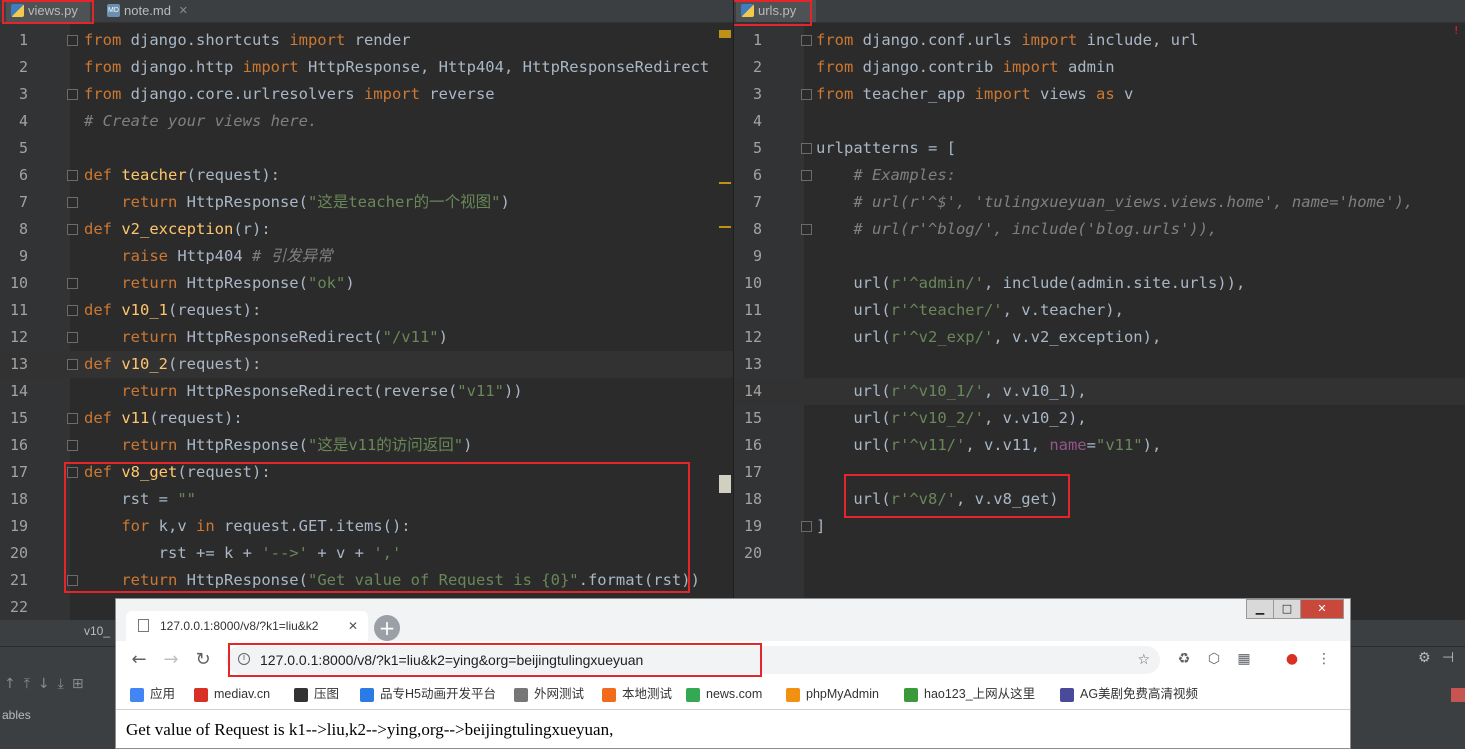 This screenshot has width=1465, height=749. What do you see at coordinates (1324, 659) in the screenshot?
I see `menu-dots-icon: ⋮` at bounding box center [1324, 659].